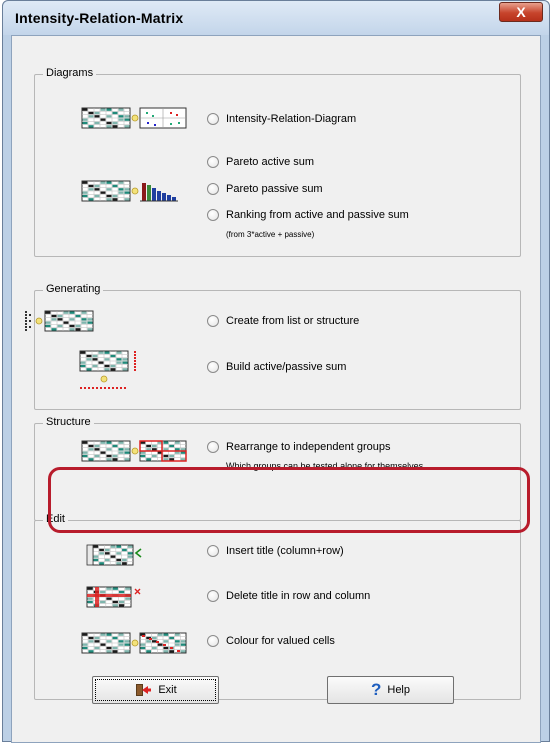 Image resolution: width=552 pixels, height=743 pixels. What do you see at coordinates (289, 500) in the screenshot?
I see `highlight-annotation` at bounding box center [289, 500].